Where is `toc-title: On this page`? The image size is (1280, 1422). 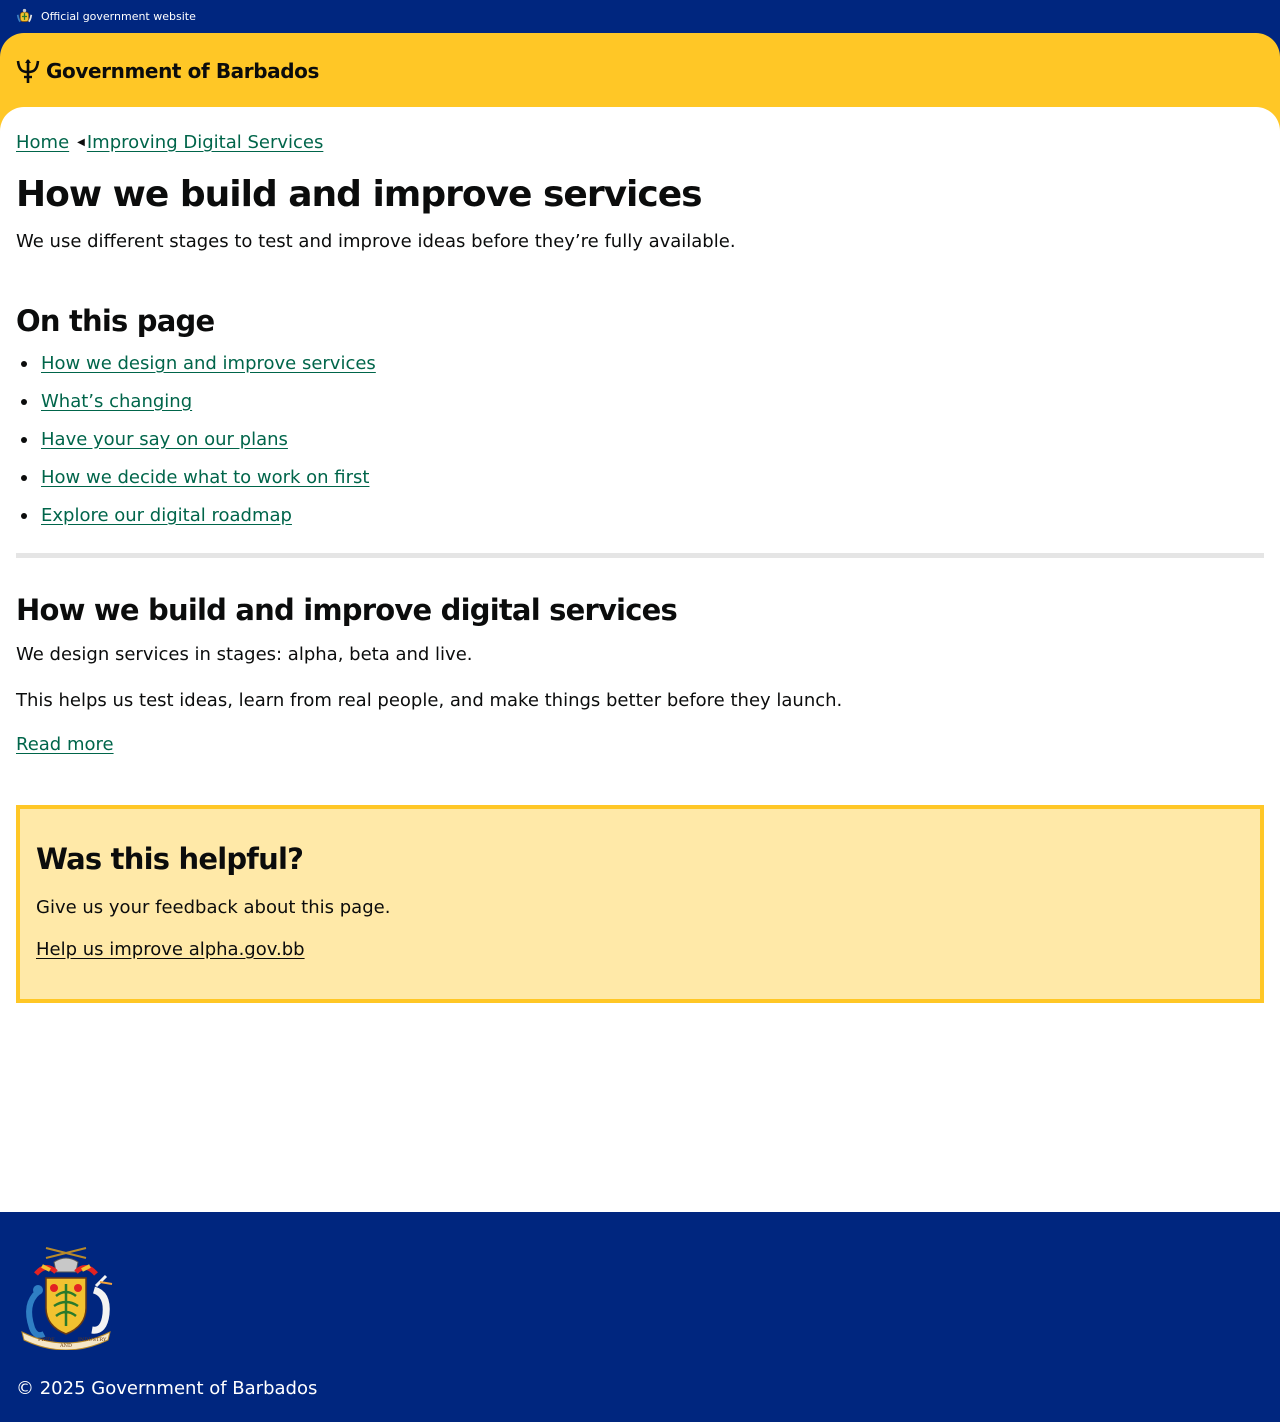
toc-title: On this page is located at coordinates (115, 321).